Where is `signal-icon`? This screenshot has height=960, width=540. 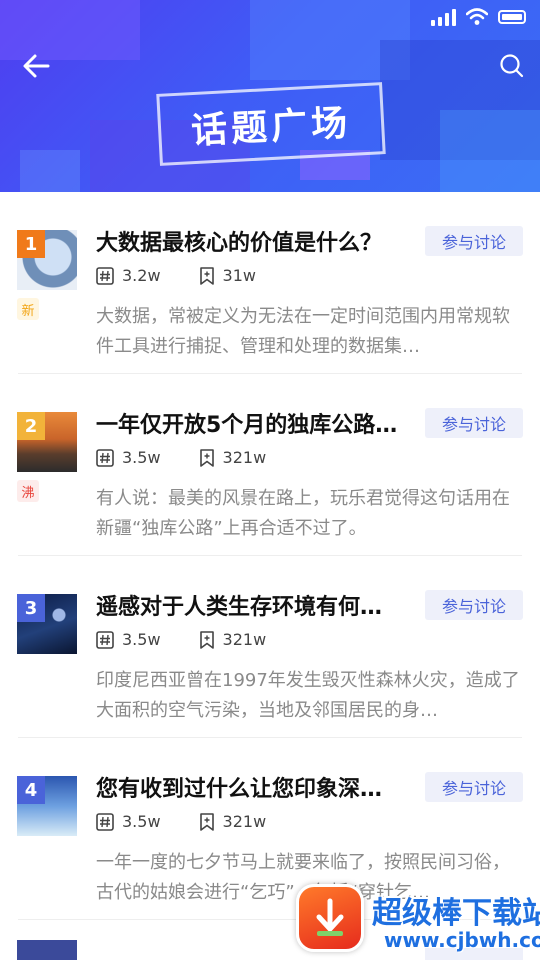 signal-icon is located at coordinates (443, 17).